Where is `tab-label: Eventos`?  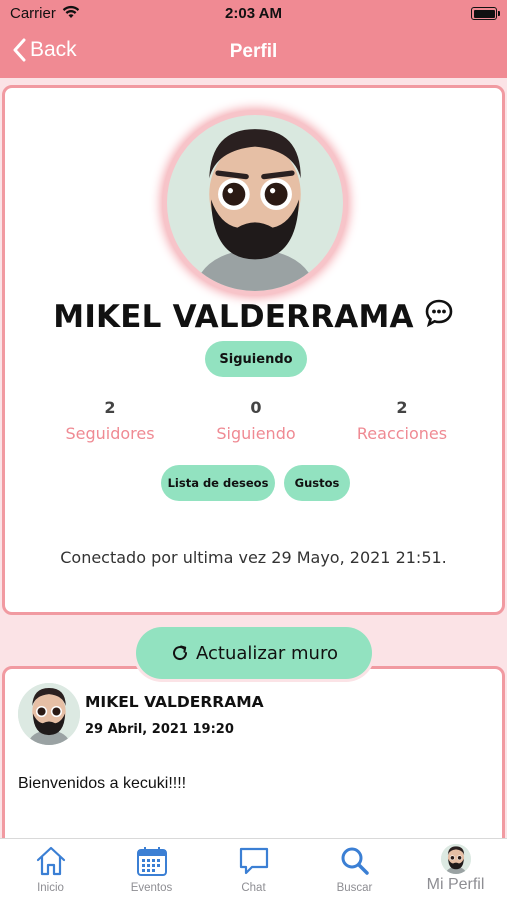
tab-label: Eventos is located at coordinates (151, 888).